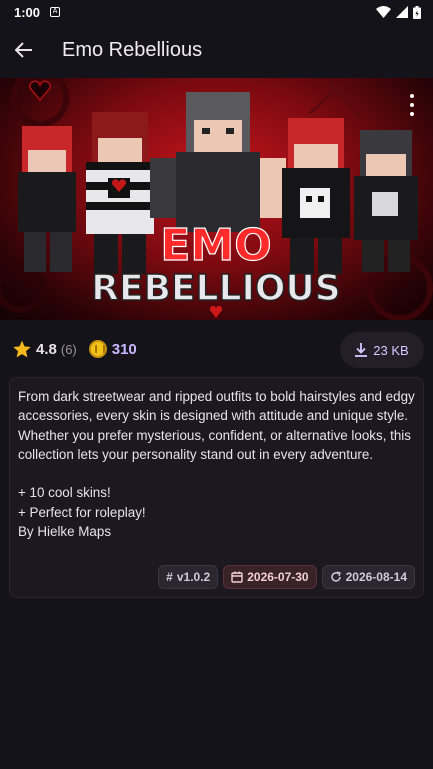  Describe the element at coordinates (216, 50) in the screenshot. I see `app-bar: Emo Rebellious` at that location.